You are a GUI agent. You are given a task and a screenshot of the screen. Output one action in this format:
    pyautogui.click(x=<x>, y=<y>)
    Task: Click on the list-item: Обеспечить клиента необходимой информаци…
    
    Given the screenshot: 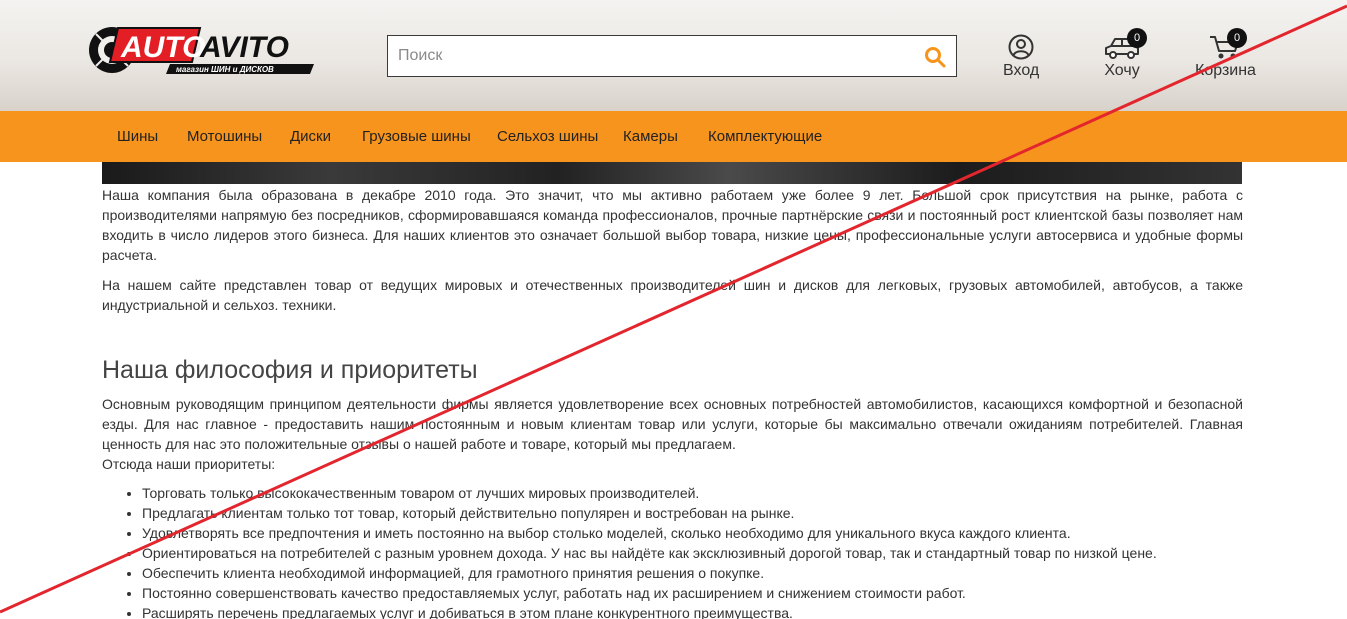 What is the action you would take?
    pyautogui.click(x=692, y=573)
    